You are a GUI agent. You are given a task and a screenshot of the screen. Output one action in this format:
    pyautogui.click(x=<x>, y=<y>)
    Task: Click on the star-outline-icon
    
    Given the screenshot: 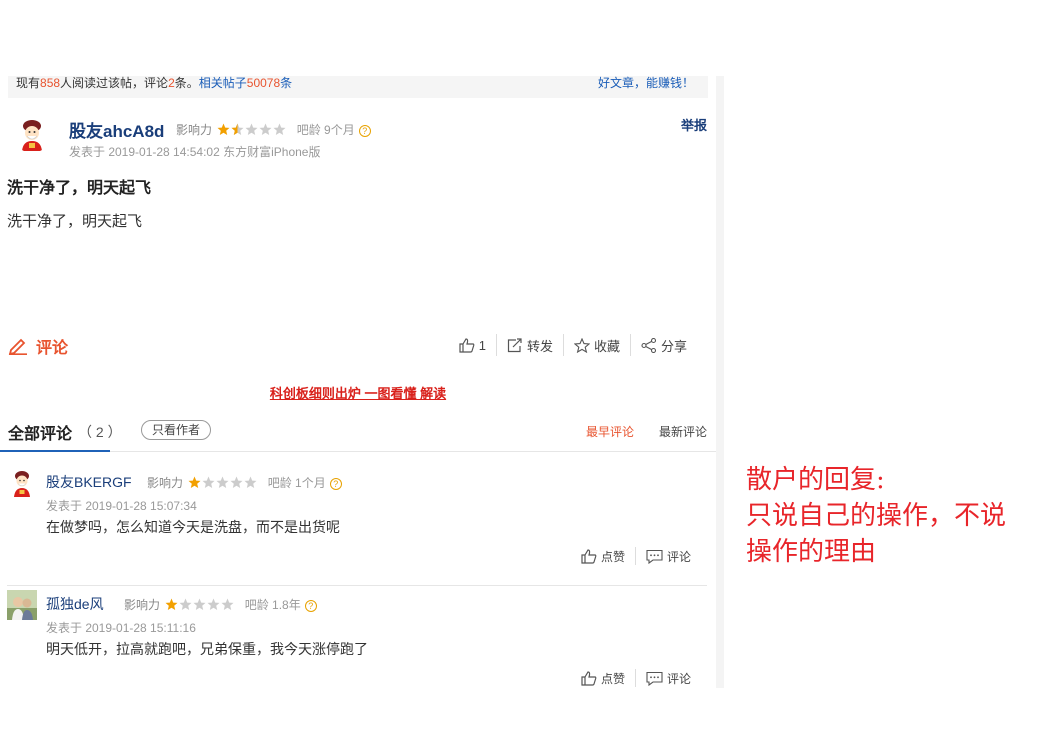 What is the action you would take?
    pyautogui.click(x=581, y=345)
    